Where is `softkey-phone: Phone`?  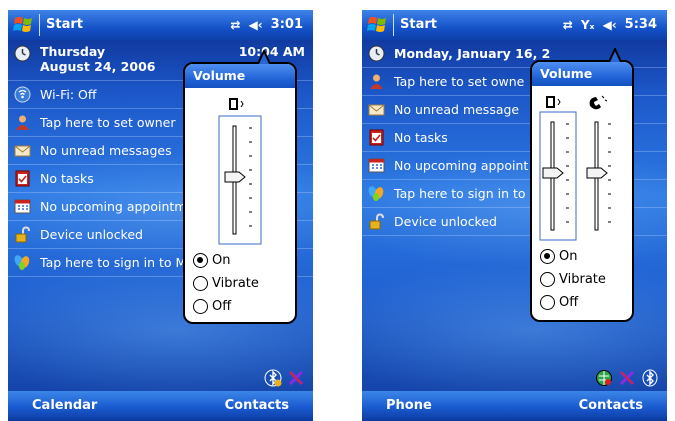 softkey-phone: Phone is located at coordinates (409, 405).